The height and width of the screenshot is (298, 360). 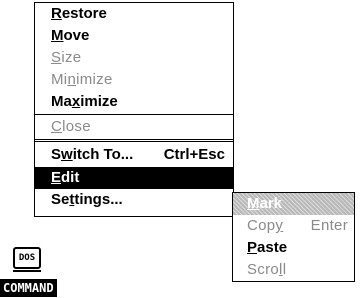 What do you see at coordinates (71, 126) in the screenshot?
I see `menu-item-close: Close` at bounding box center [71, 126].